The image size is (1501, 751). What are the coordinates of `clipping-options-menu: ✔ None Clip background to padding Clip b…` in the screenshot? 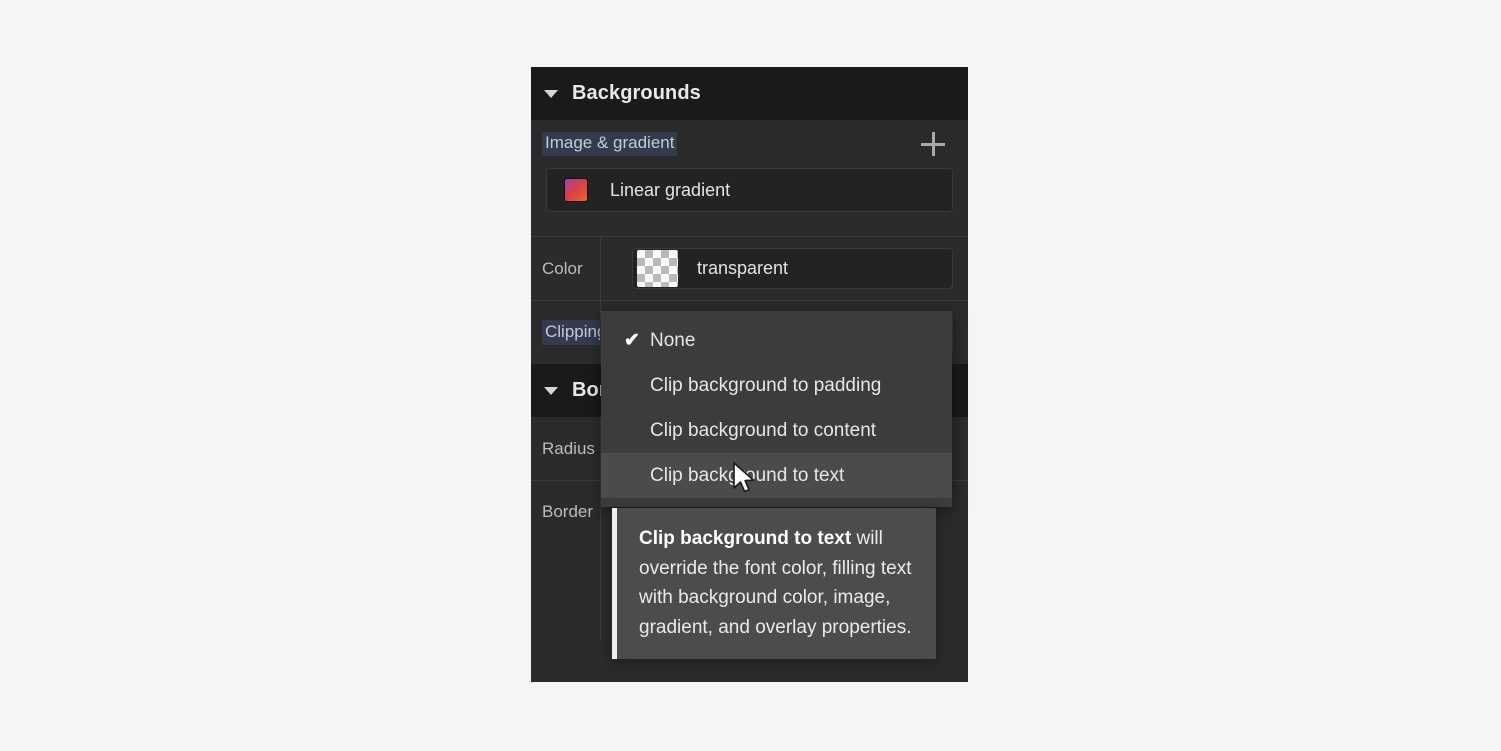 It's located at (776, 409).